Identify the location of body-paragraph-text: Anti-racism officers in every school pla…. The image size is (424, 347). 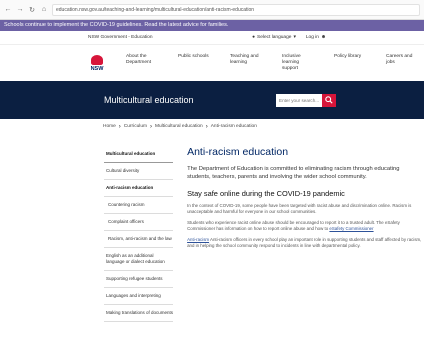
(304, 243).